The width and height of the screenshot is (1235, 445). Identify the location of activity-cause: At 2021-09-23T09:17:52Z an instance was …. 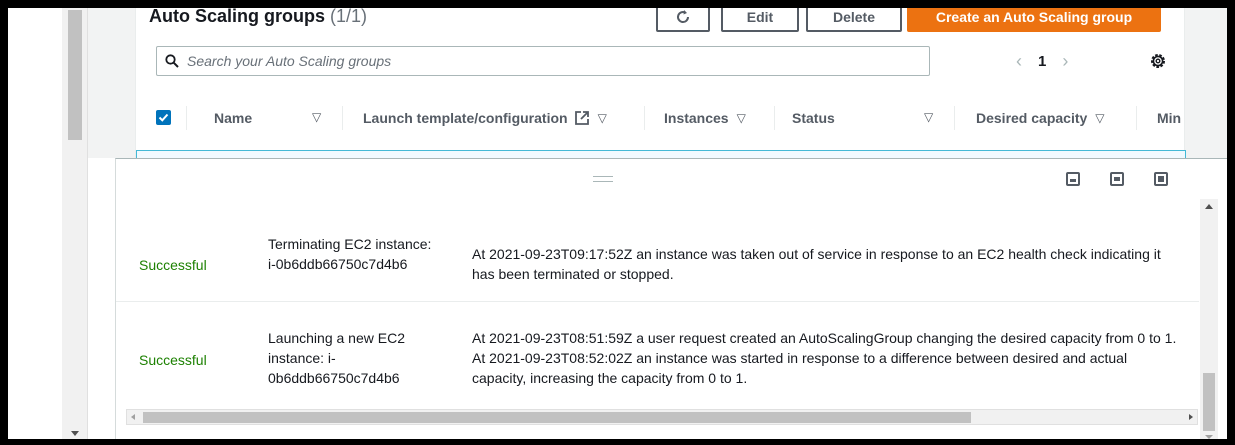
(816, 264).